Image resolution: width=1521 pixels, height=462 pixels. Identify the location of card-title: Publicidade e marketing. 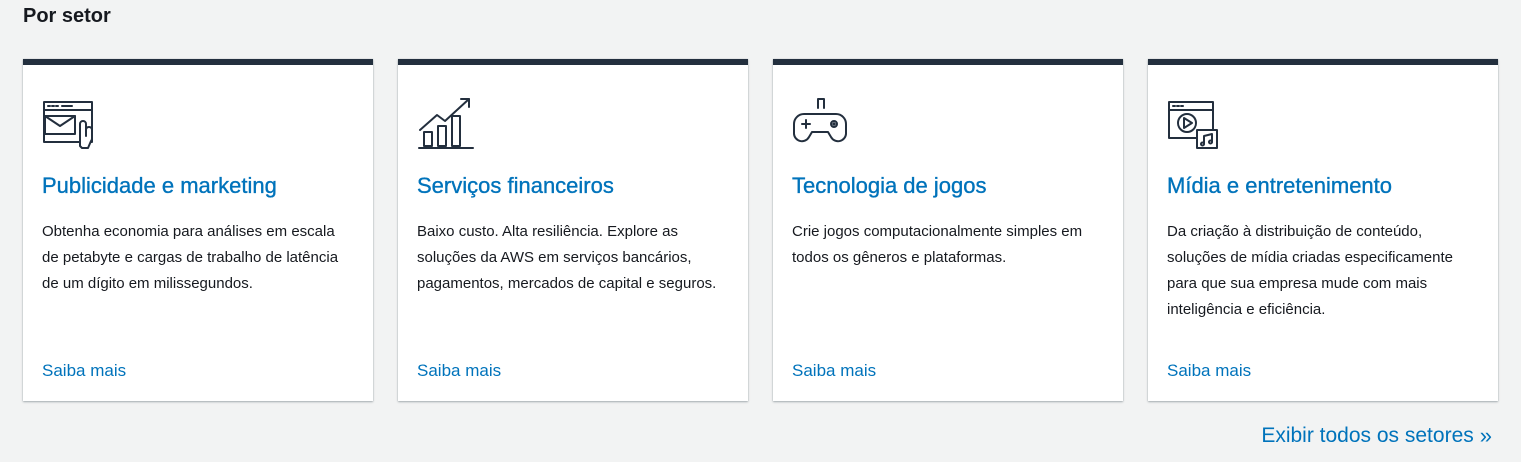
(159, 186).